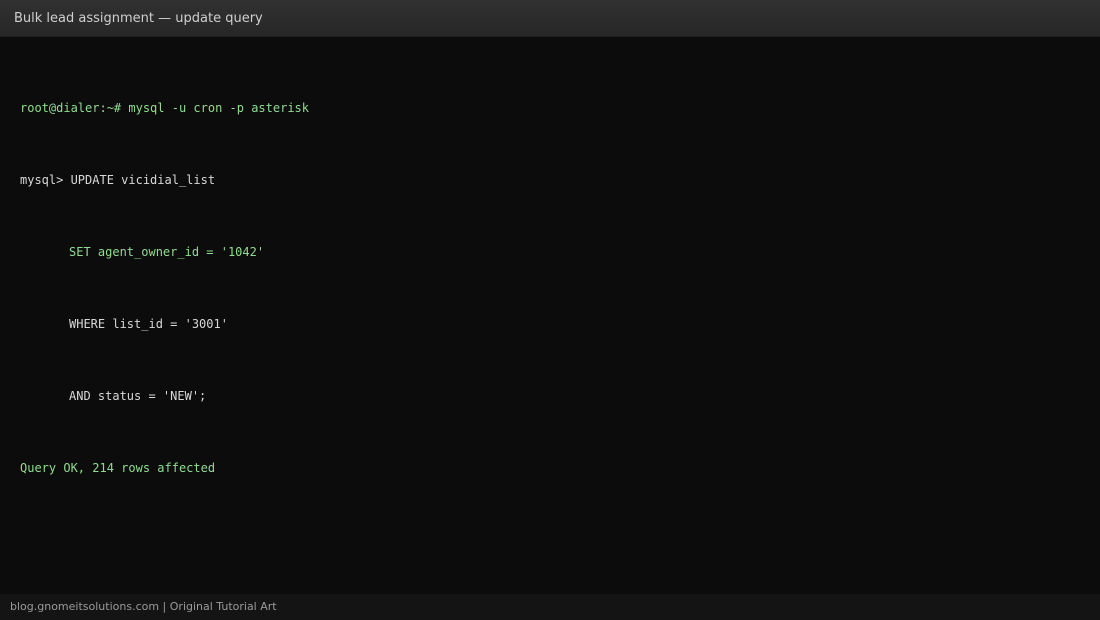 The width and height of the screenshot is (1100, 620). What do you see at coordinates (550, 18) in the screenshot?
I see `title-bar: Bulk lead assignment — update query` at bounding box center [550, 18].